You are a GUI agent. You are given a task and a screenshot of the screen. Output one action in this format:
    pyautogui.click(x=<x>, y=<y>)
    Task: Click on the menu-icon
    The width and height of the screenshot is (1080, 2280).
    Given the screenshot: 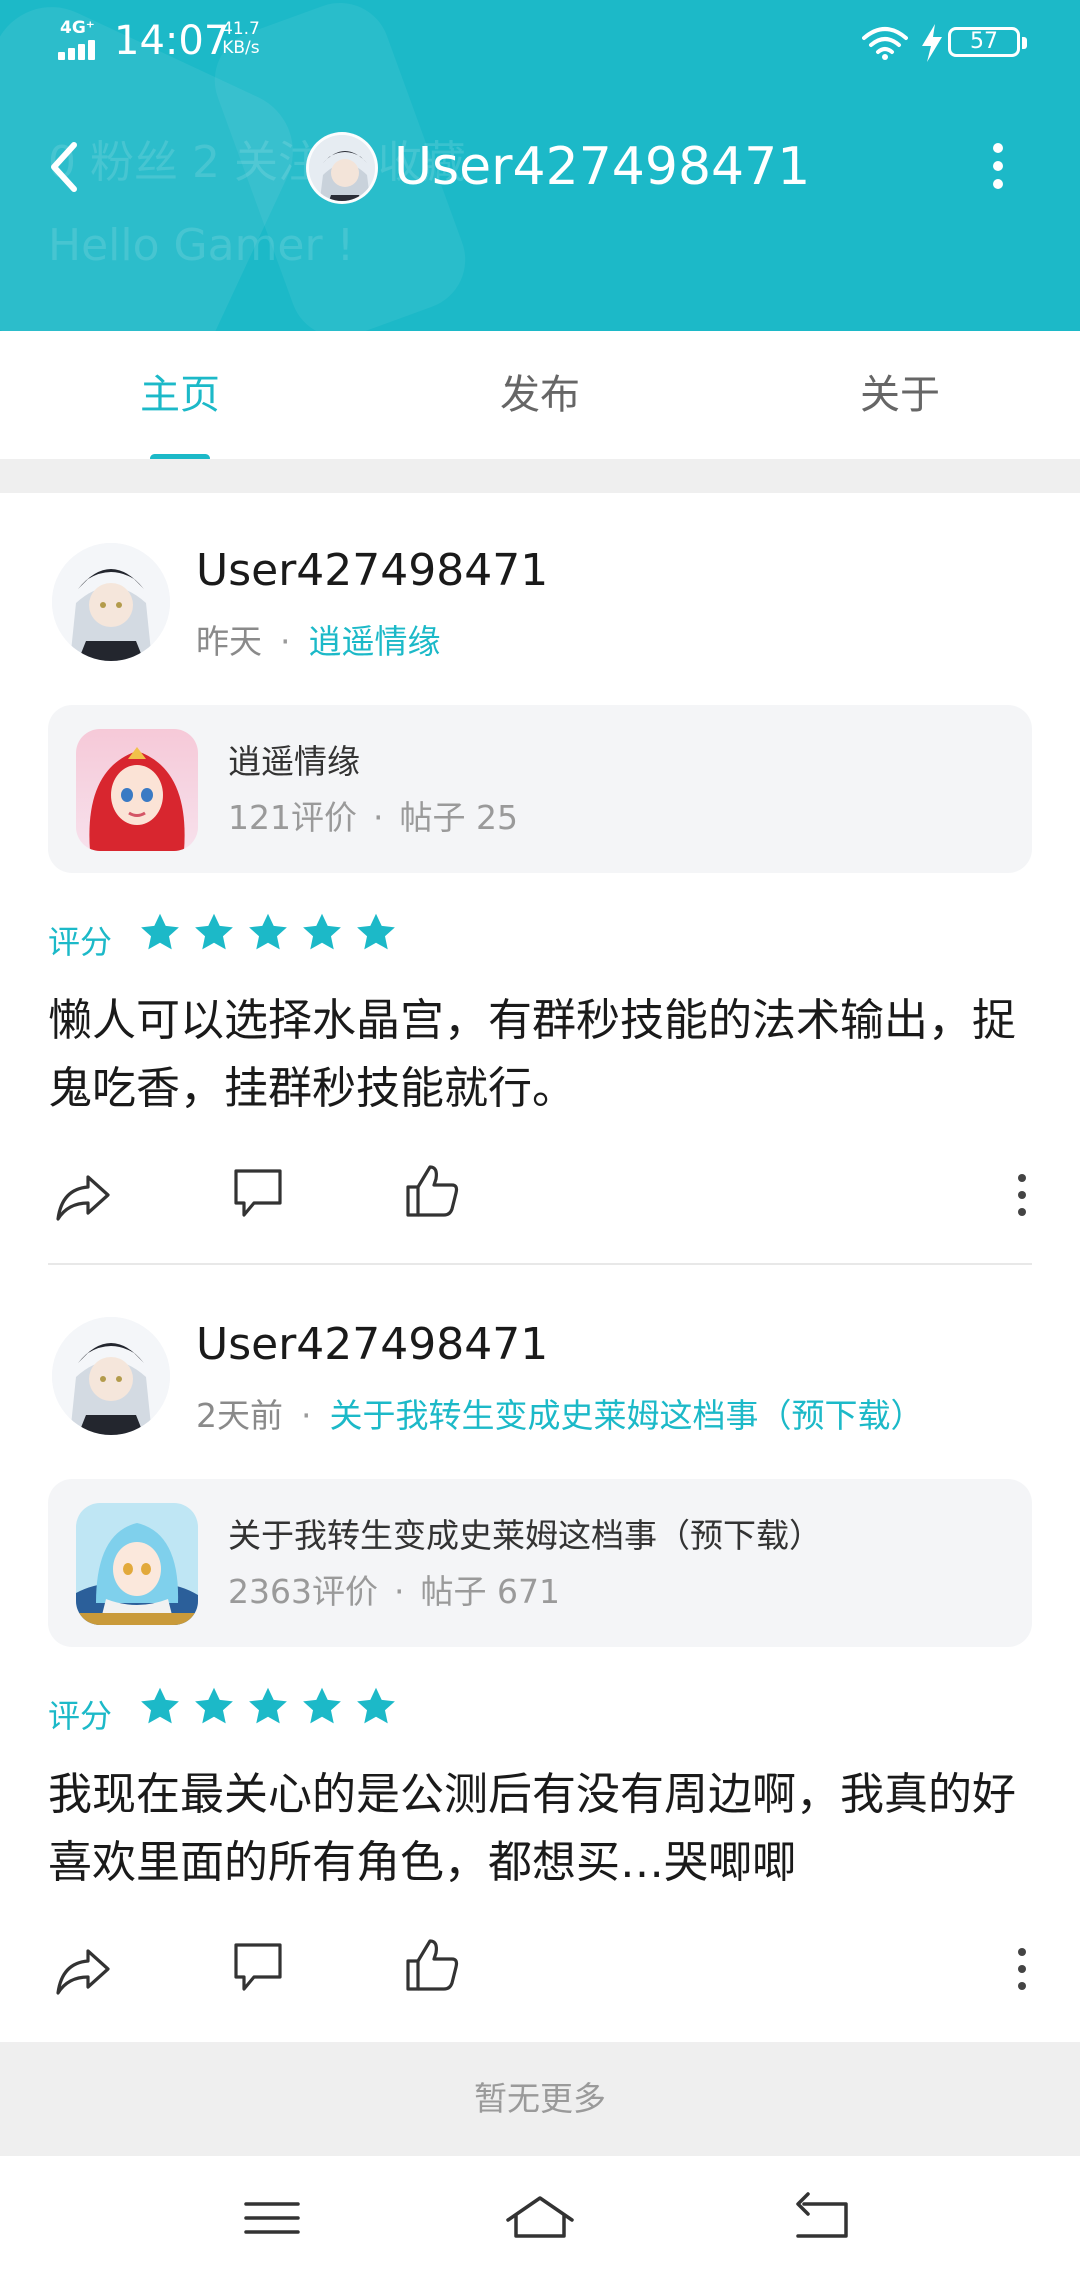 What is the action you would take?
    pyautogui.click(x=272, y=2218)
    